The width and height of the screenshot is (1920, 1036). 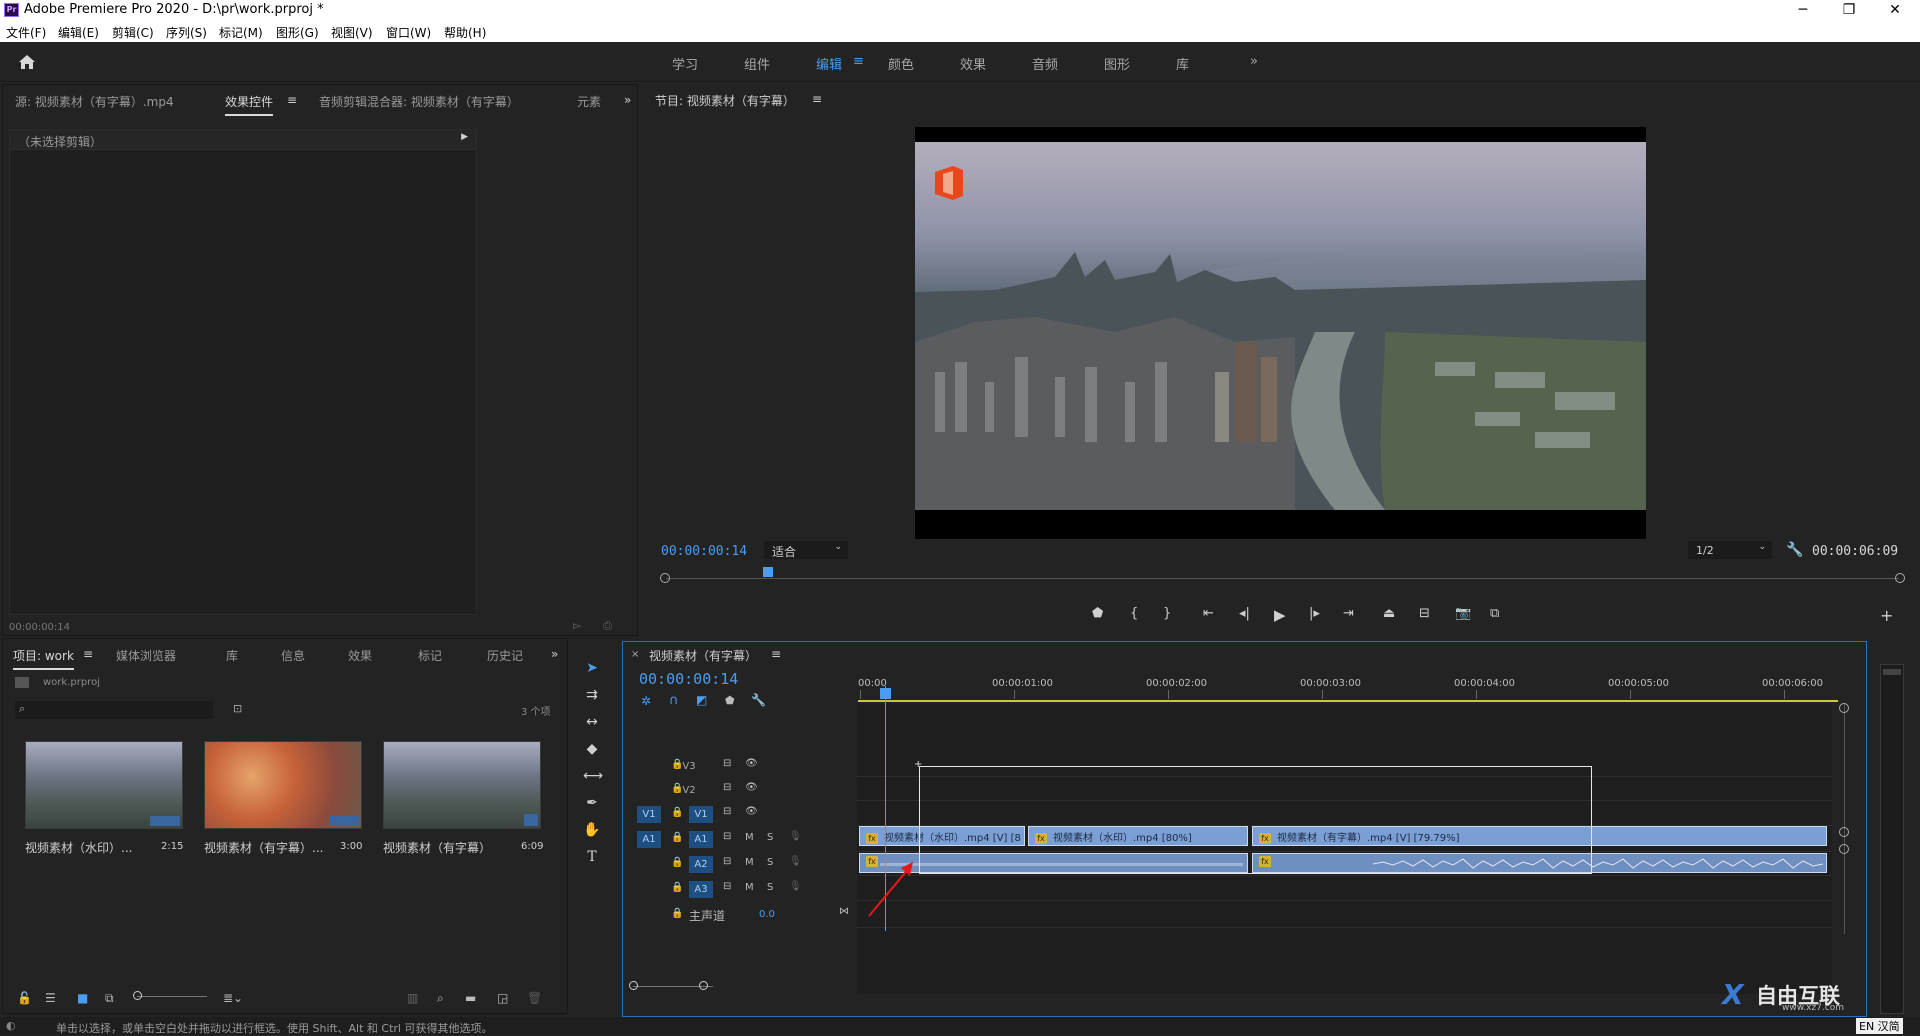 What do you see at coordinates (1895, 10) in the screenshot?
I see `close-button: ✕` at bounding box center [1895, 10].